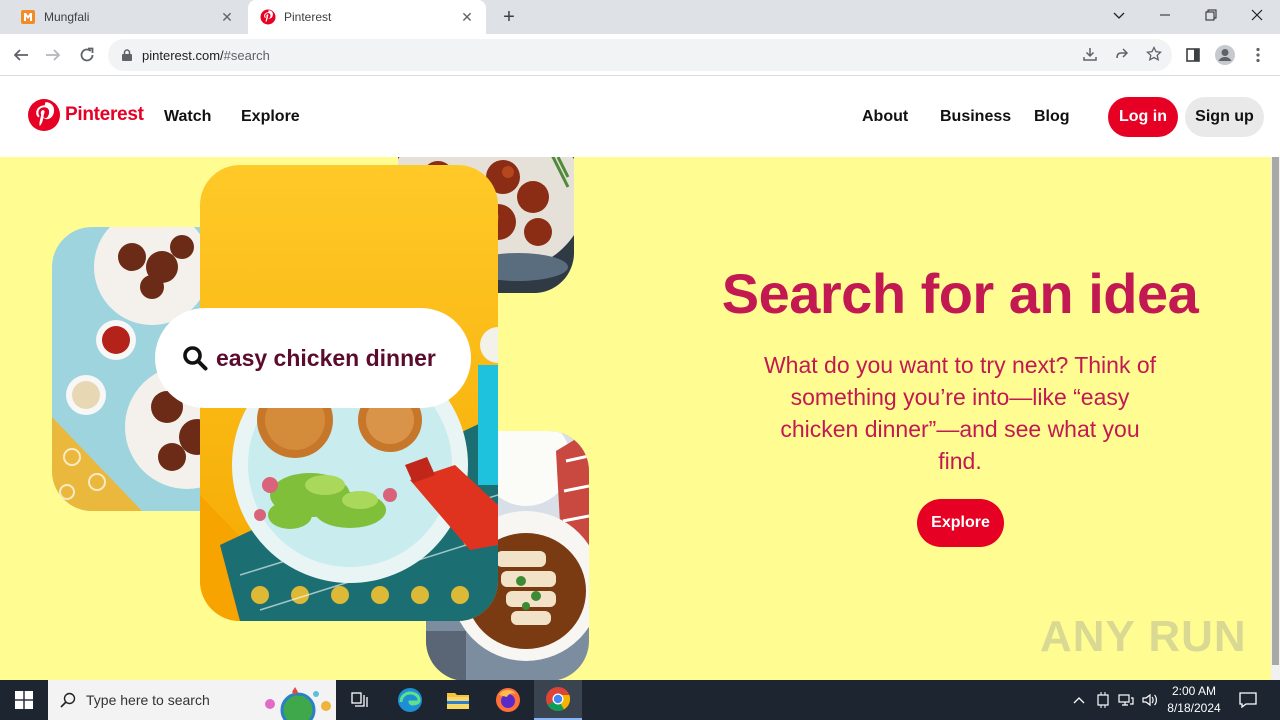  What do you see at coordinates (640, 17) in the screenshot?
I see `tab-strip: Mungfali ✕ Pinterest ✕ +` at bounding box center [640, 17].